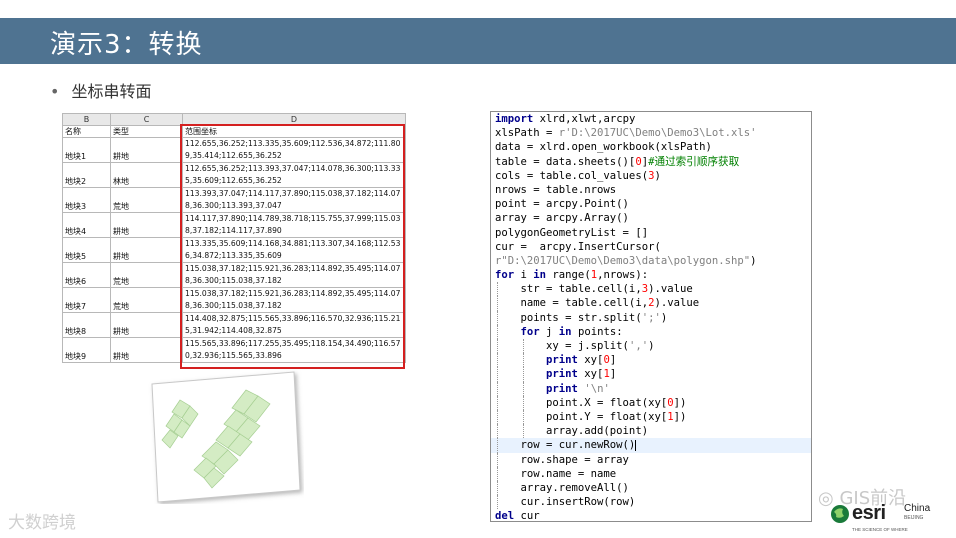 Image resolution: width=956 pixels, height=538 pixels. What do you see at coordinates (670, 289) in the screenshot?
I see `code-token: ).value` at bounding box center [670, 289].